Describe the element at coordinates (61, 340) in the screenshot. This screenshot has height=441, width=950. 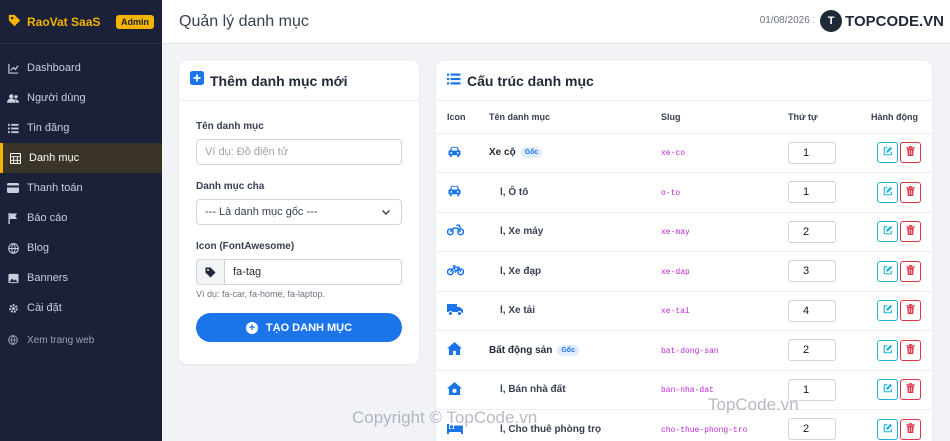
I see `view-site-label: Xem trang web` at that location.